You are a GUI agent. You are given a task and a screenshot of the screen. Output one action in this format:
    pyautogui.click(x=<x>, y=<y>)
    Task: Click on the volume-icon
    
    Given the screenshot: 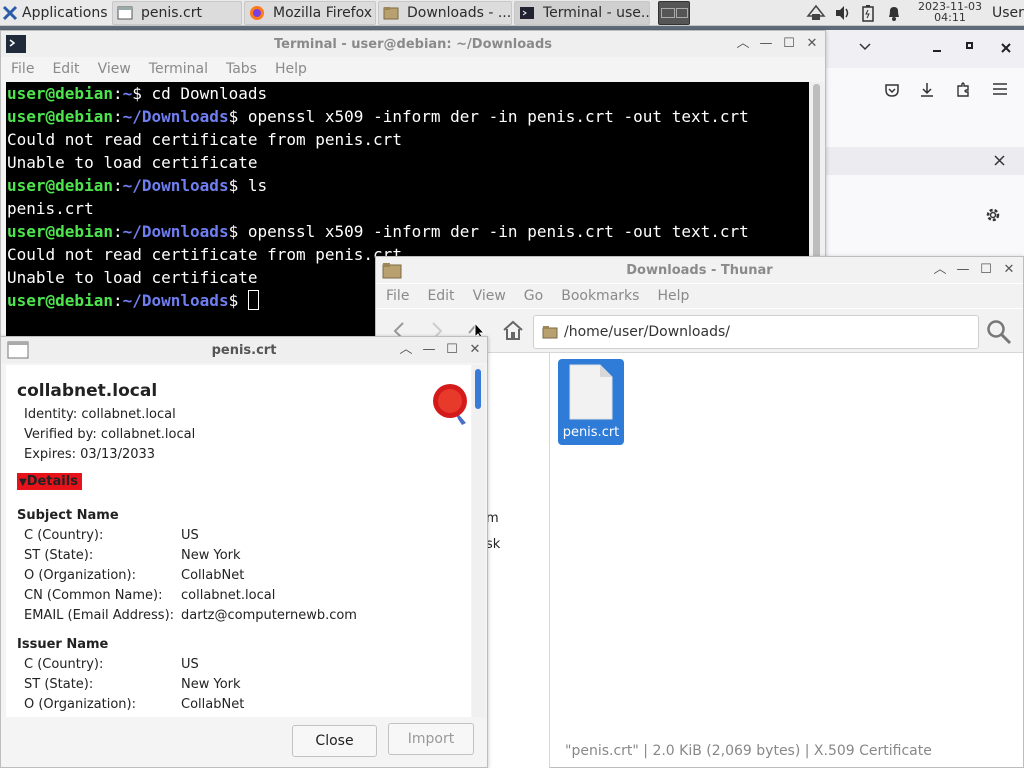 What is the action you would take?
    pyautogui.click(x=843, y=13)
    